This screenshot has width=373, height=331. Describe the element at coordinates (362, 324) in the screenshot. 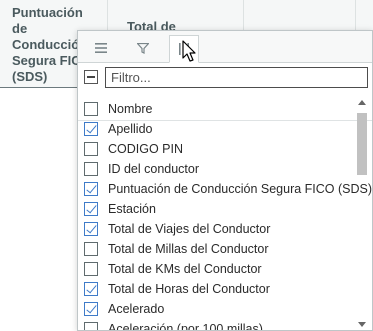

I see `scroll-down-arrow-icon` at that location.